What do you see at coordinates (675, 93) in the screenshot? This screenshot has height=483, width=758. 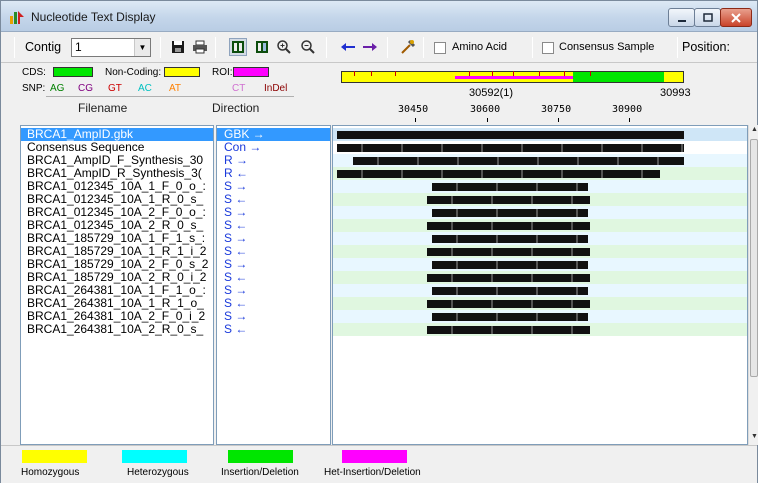 I see `overview-end-position: 30993` at bounding box center [675, 93].